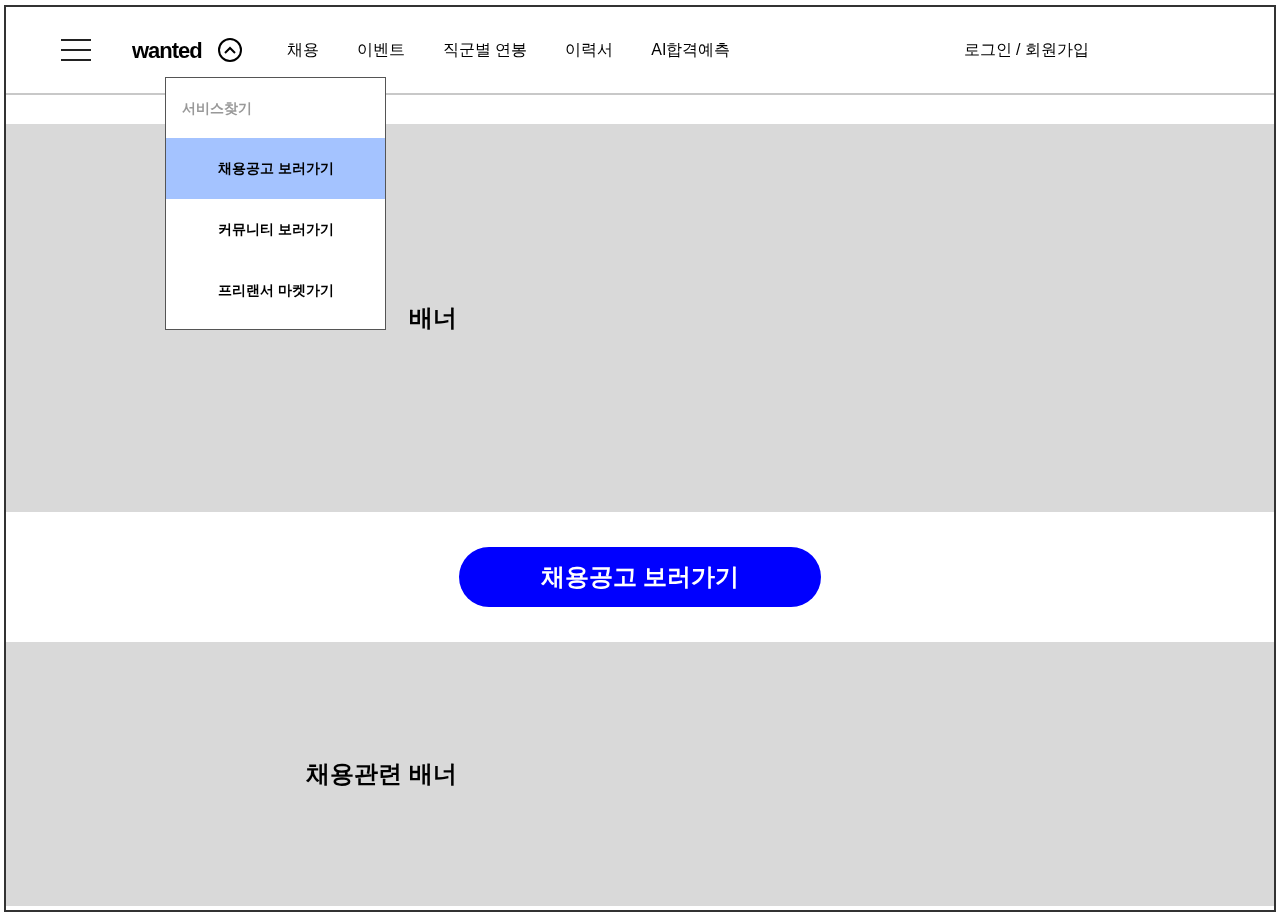  What do you see at coordinates (589, 50) in the screenshot?
I see `nav-link: 이력서` at bounding box center [589, 50].